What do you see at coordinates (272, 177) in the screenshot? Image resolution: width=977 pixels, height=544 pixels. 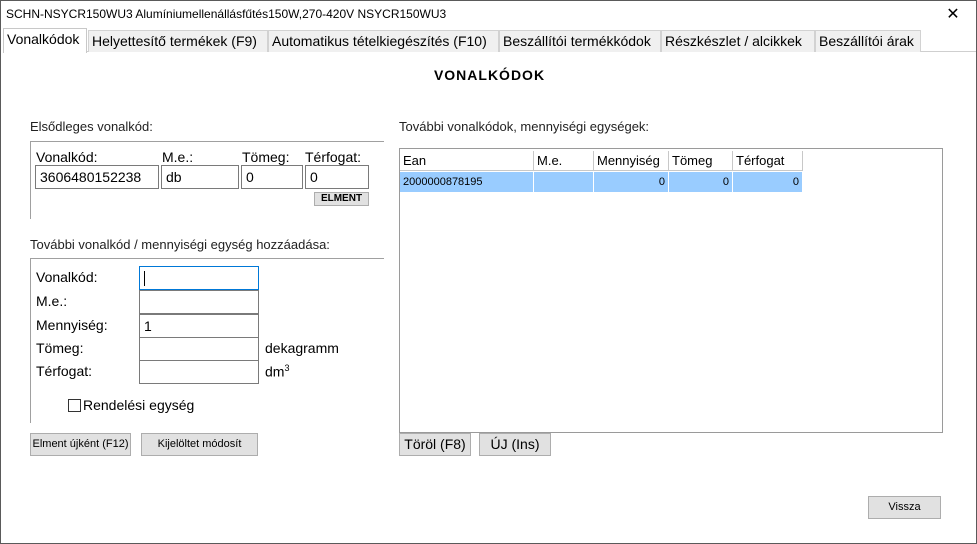 I see `primary-weight-field: 0` at bounding box center [272, 177].